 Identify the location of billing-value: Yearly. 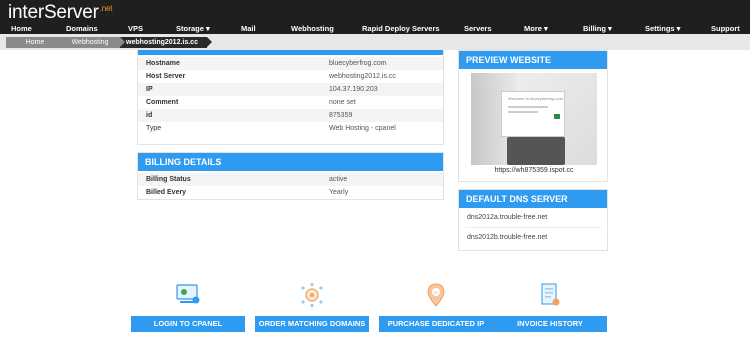
(339, 192).